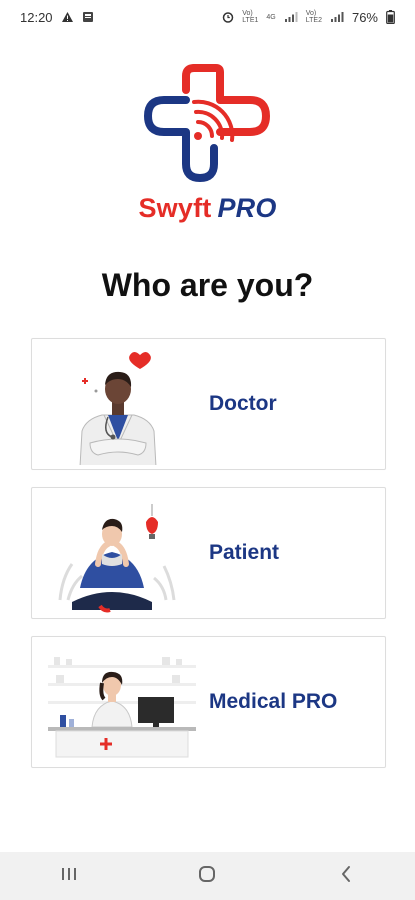 The height and width of the screenshot is (900, 415). What do you see at coordinates (313, 20) in the screenshot?
I see `net3-bottom: LTE2` at bounding box center [313, 20].